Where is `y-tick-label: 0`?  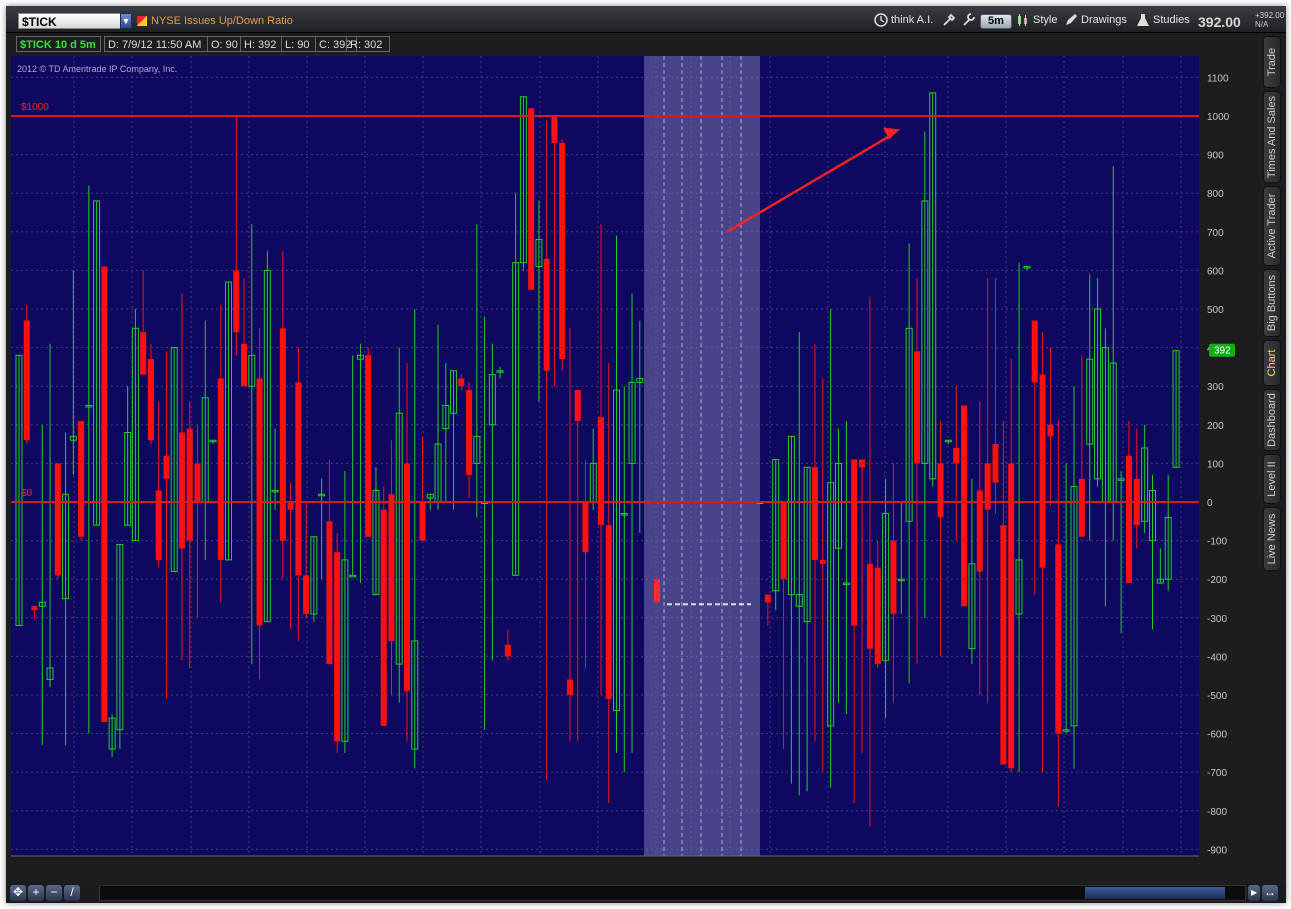
y-tick-label: 0 is located at coordinates (1210, 503).